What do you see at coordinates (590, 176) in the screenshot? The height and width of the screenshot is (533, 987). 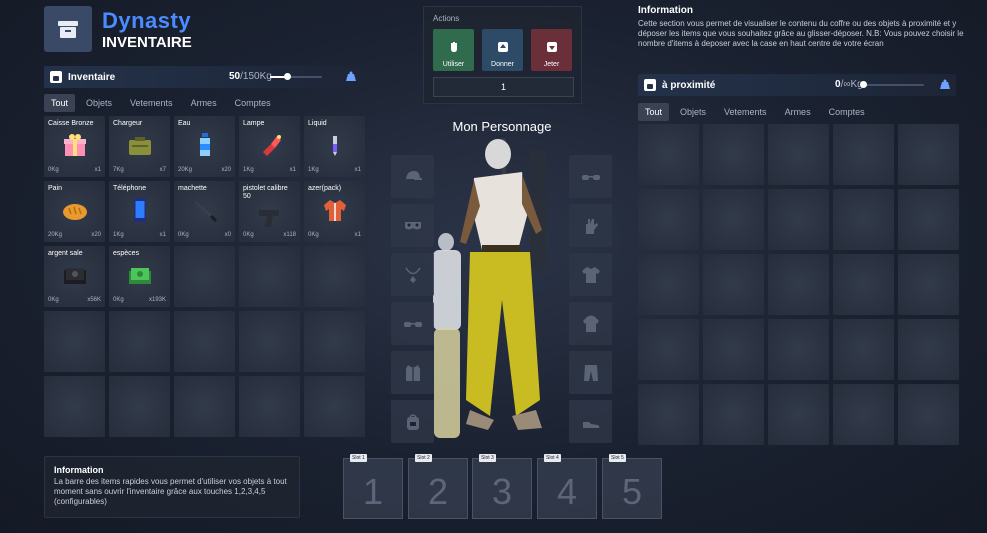 I see `equip-slot-sunglasses` at bounding box center [590, 176].